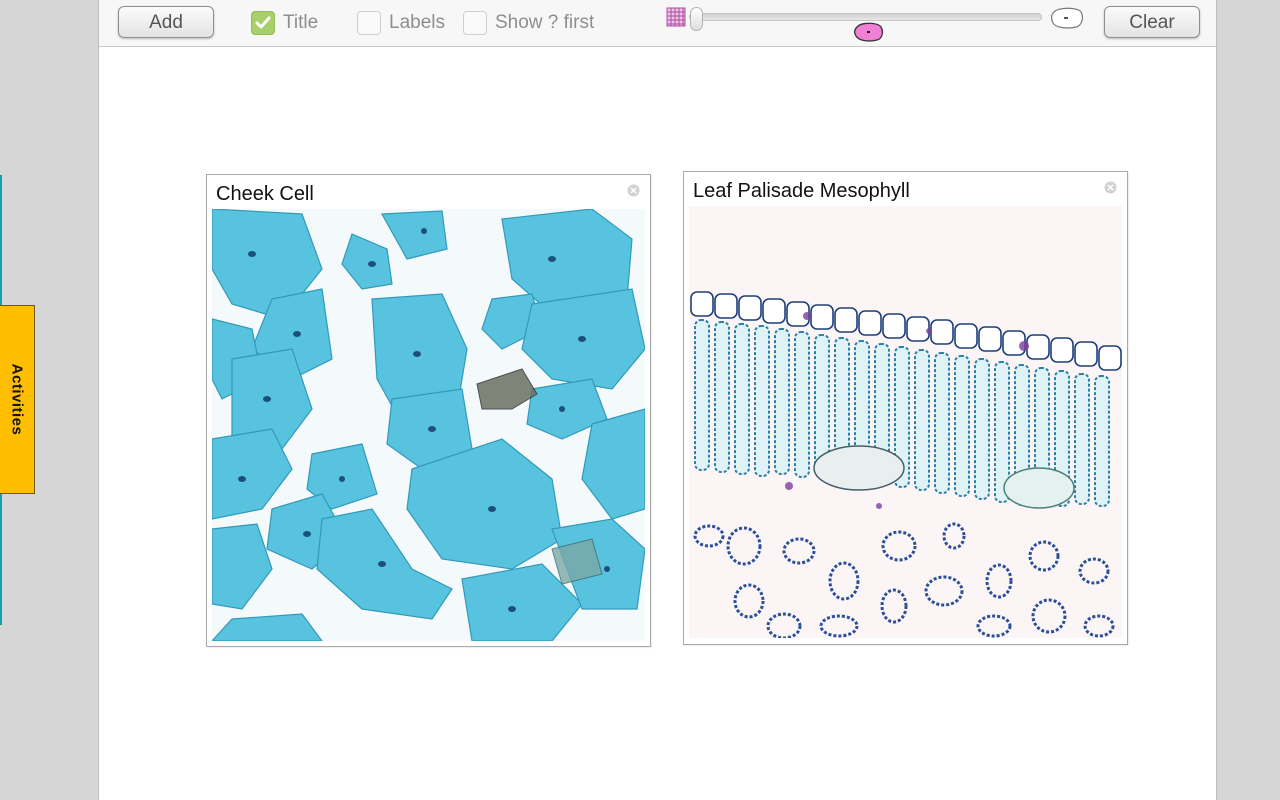  Describe the element at coordinates (1152, 22) in the screenshot. I see `clear-button: Clear` at that location.